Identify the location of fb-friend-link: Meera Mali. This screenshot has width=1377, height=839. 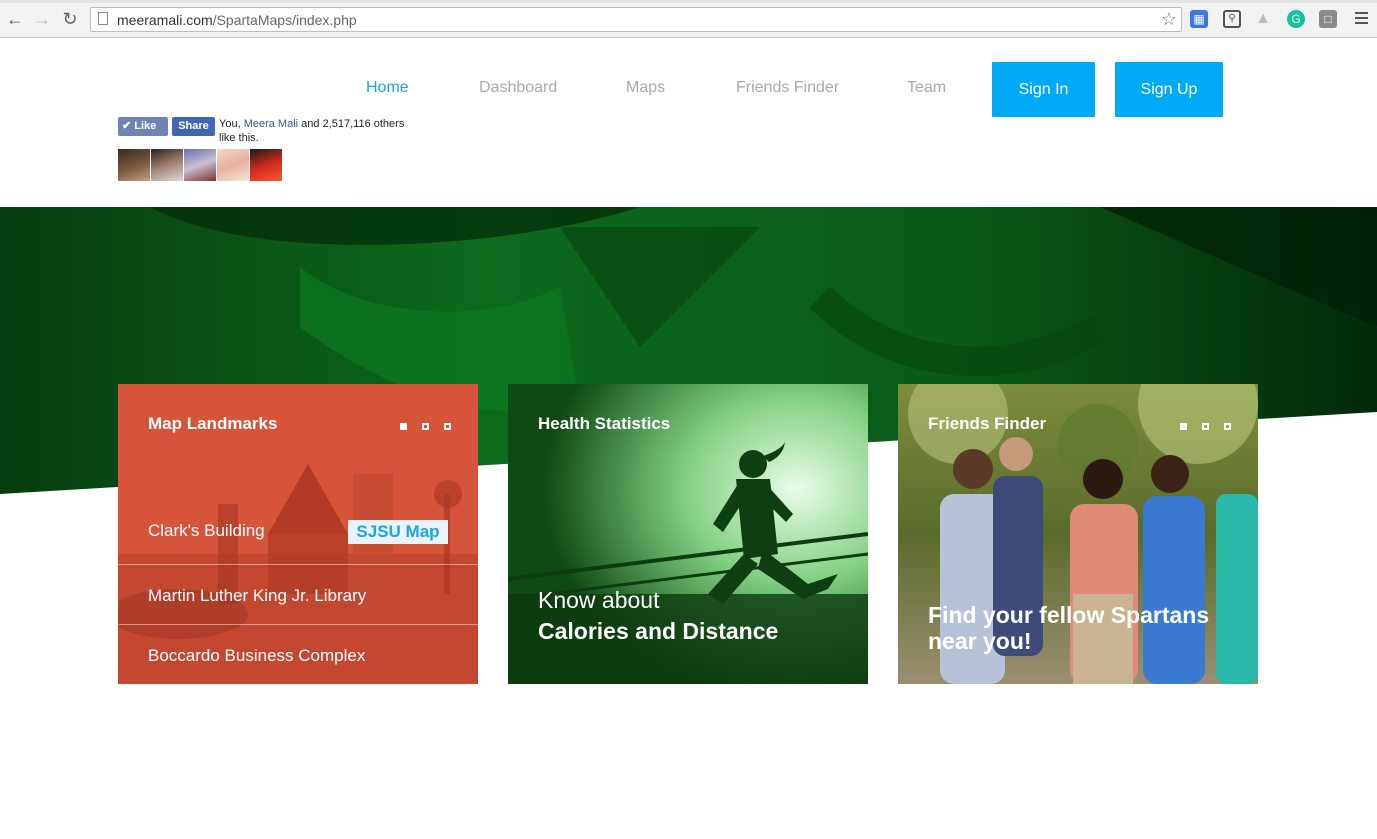
(271, 124).